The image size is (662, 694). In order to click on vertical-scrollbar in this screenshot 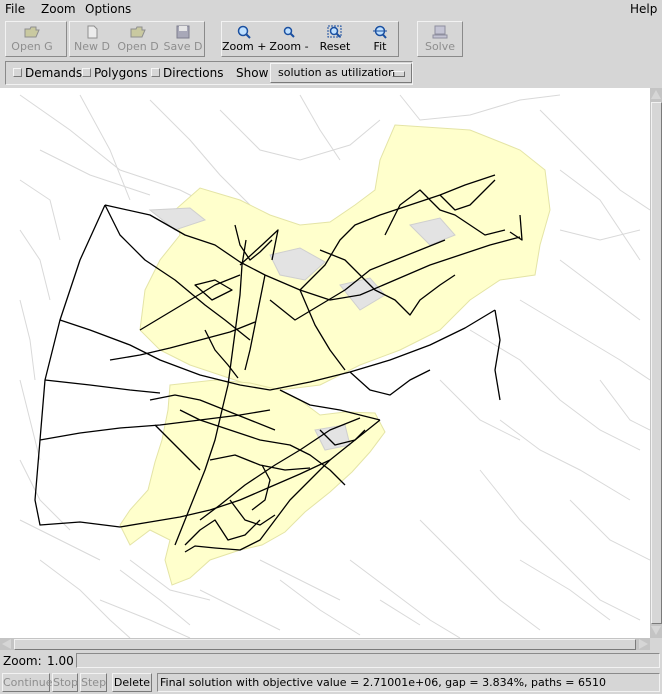, I will do `click(656, 363)`.